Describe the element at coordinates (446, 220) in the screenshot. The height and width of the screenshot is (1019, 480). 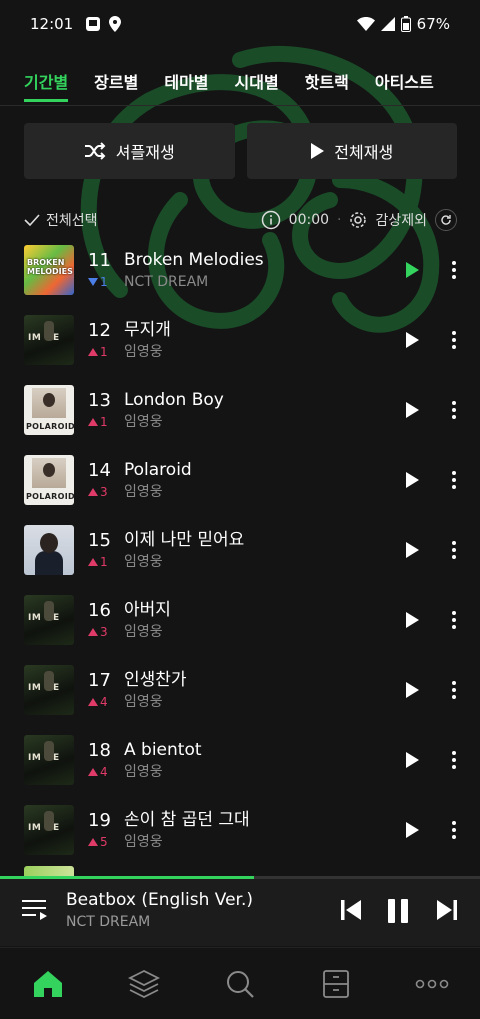
I see `refresh-icon` at that location.